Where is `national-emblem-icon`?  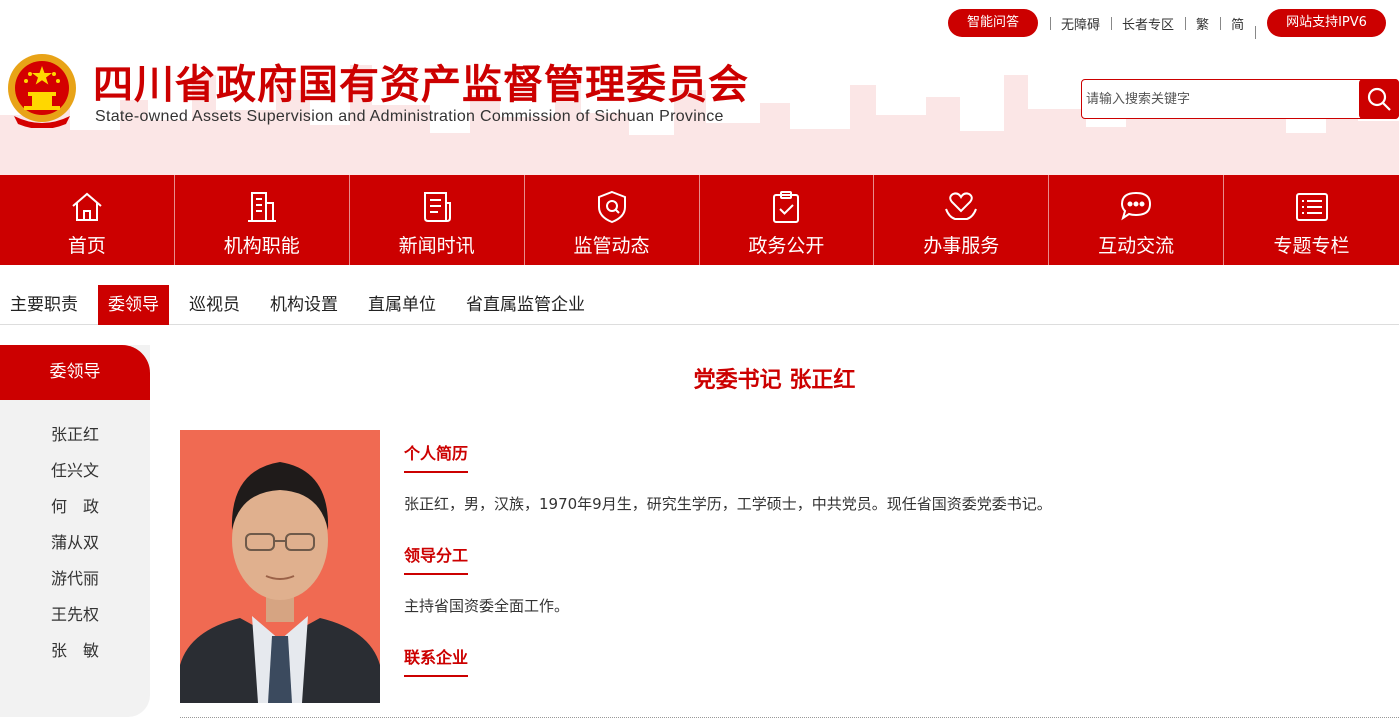
national-emblem-icon is located at coordinates (42, 91).